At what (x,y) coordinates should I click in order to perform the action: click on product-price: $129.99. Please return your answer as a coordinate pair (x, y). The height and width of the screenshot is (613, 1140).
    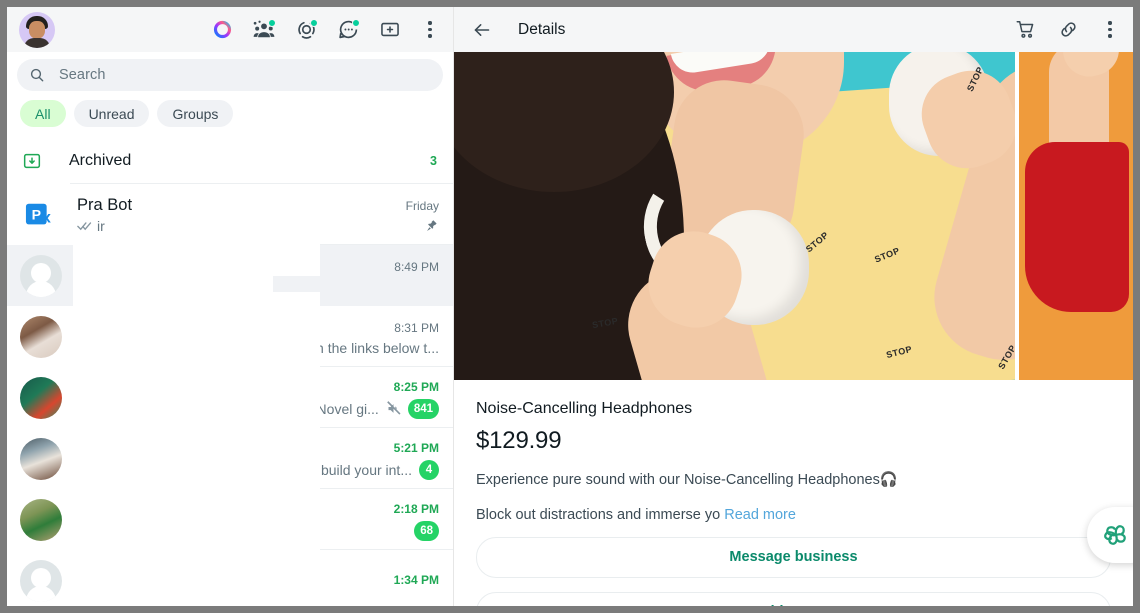
    Looking at the image, I should click on (519, 440).